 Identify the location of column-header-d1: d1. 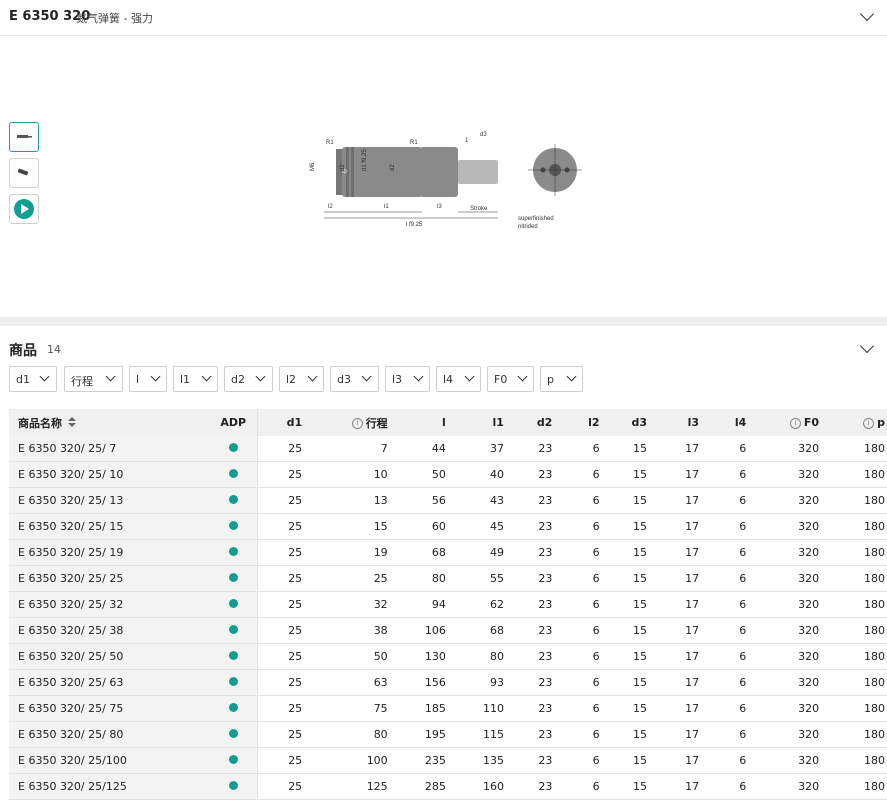
(281, 422).